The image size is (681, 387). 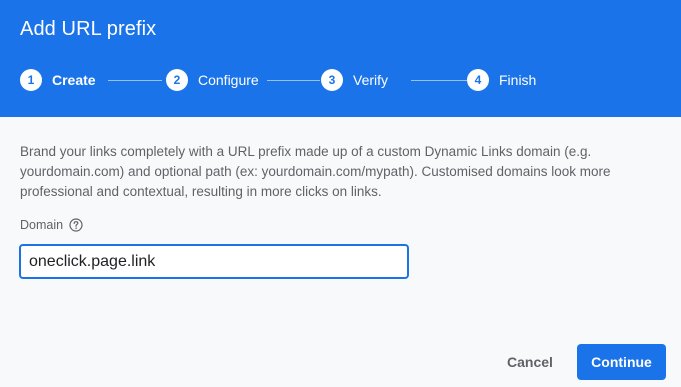 What do you see at coordinates (518, 80) in the screenshot?
I see `step-label: Finish` at bounding box center [518, 80].